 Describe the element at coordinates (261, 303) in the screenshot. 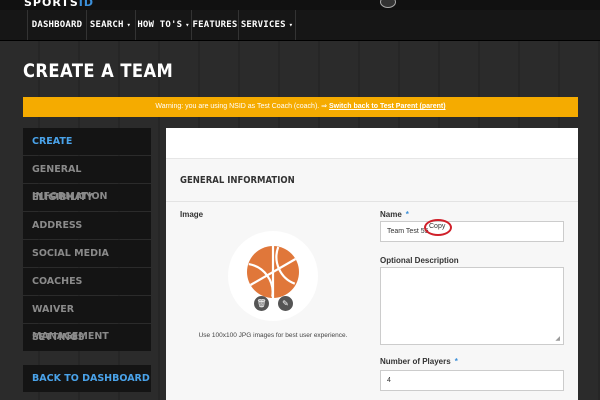

I see `trash-icon: 🗑` at that location.